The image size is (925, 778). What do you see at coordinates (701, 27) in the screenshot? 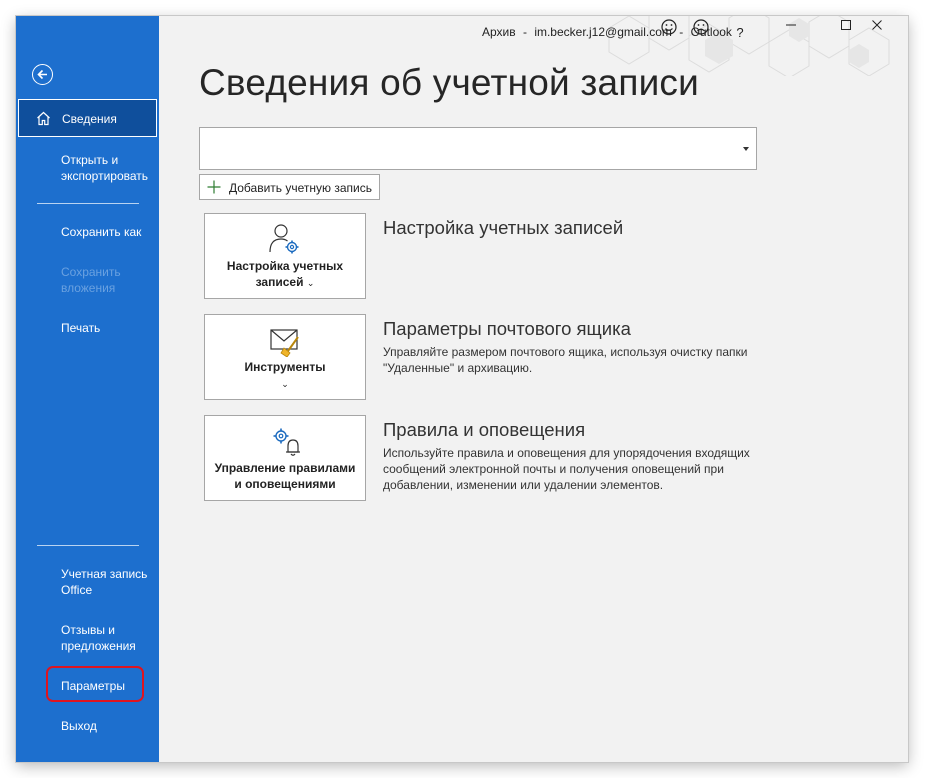
I see `frown-icon` at bounding box center [701, 27].